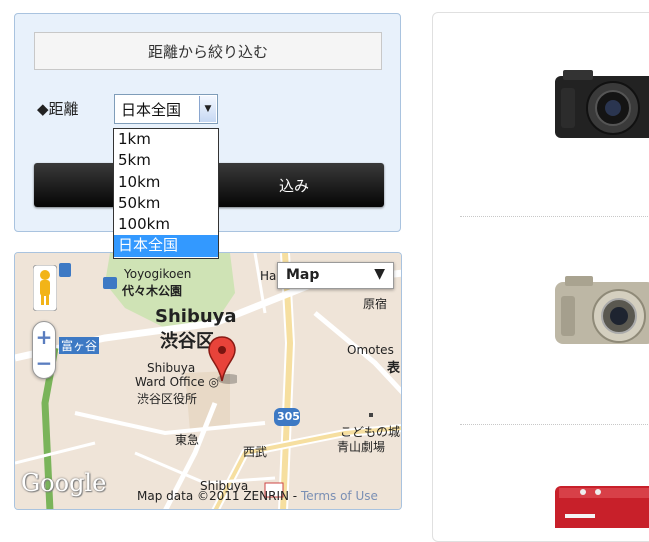 The height and width of the screenshot is (542, 649). I want to click on map-type-label: Map, so click(303, 275).